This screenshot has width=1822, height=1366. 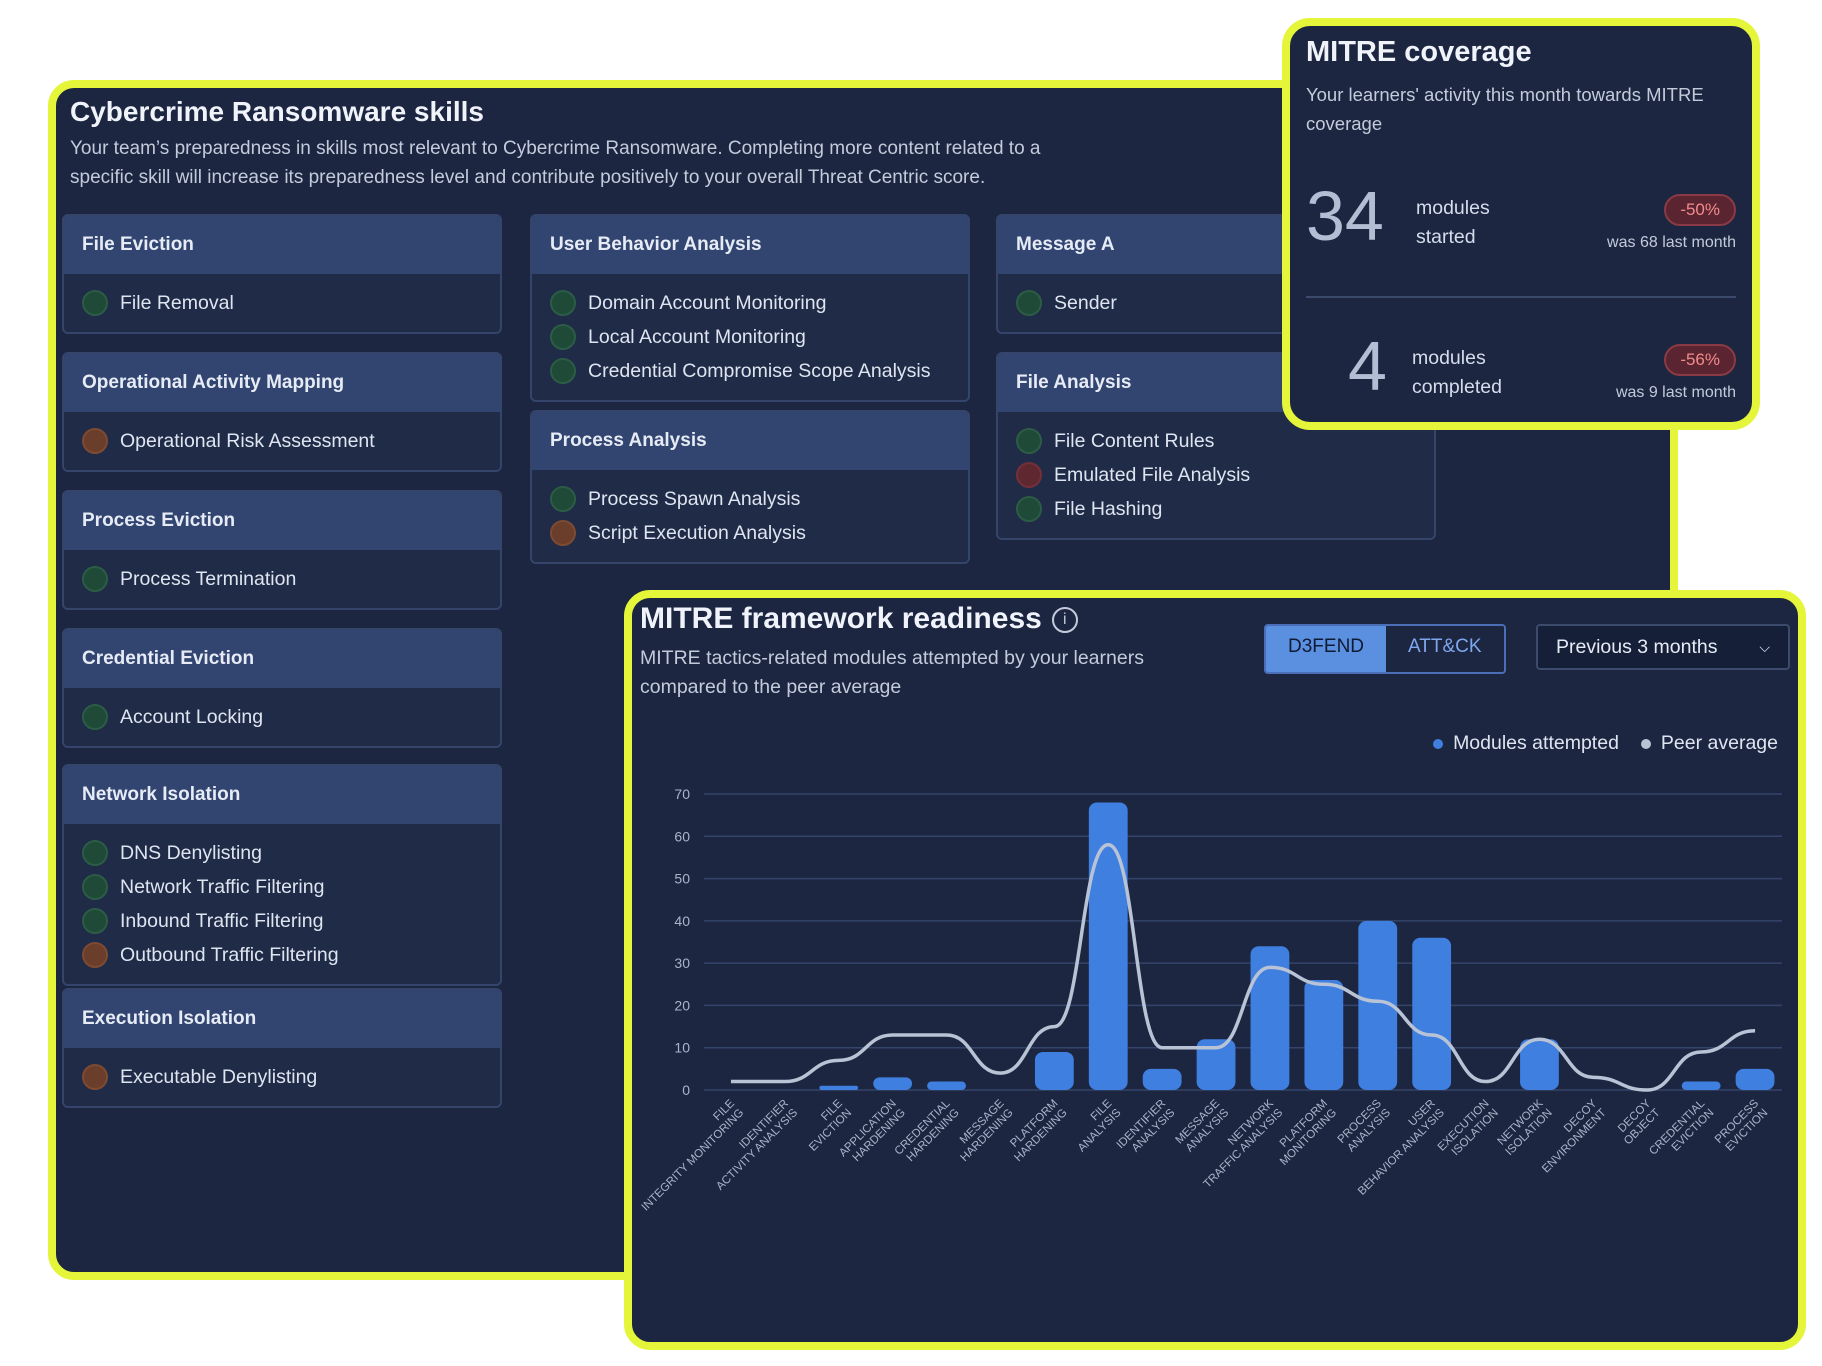 I want to click on y-tick-label: 30, so click(x=682, y=963).